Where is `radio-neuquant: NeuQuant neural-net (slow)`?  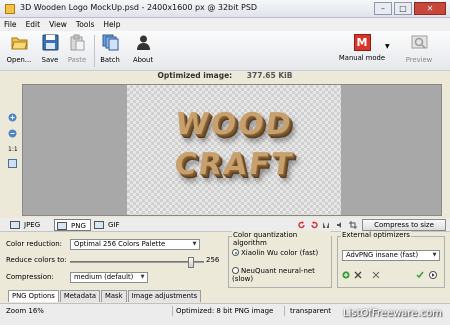
radio-neuquant: NeuQuant neural-net (slow) is located at coordinates (281, 275).